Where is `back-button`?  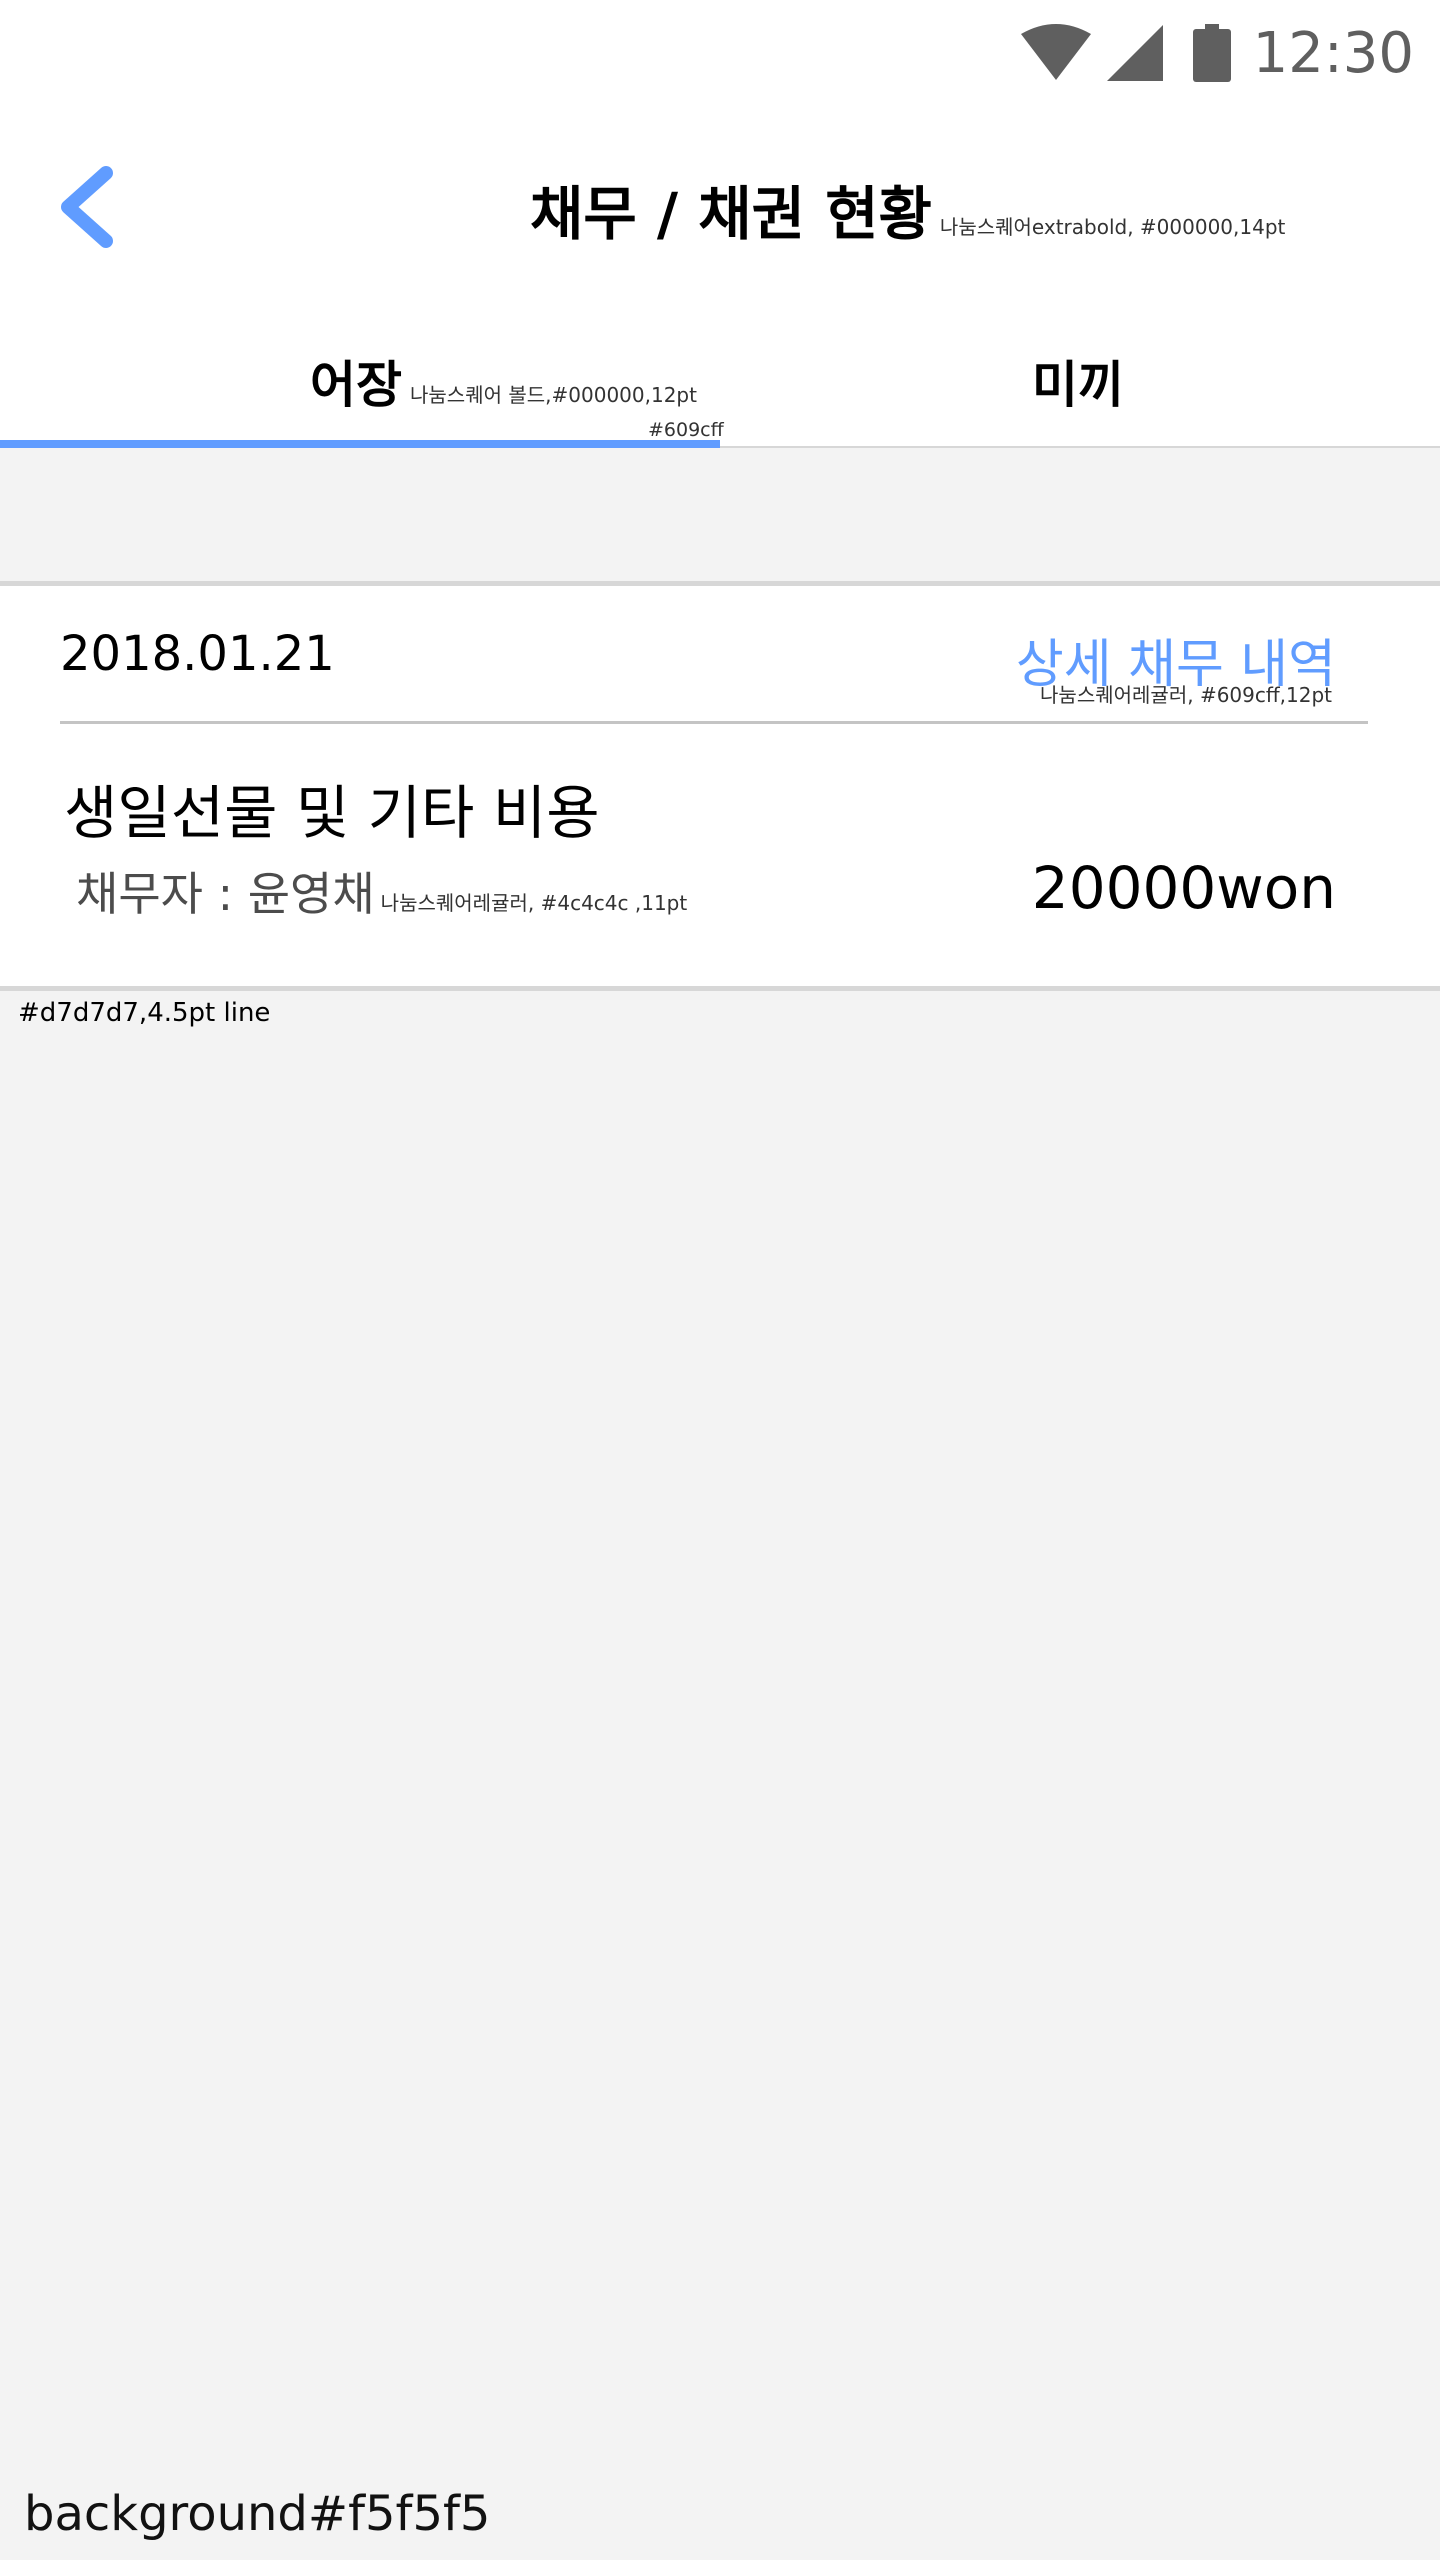
back-button is located at coordinates (88, 207).